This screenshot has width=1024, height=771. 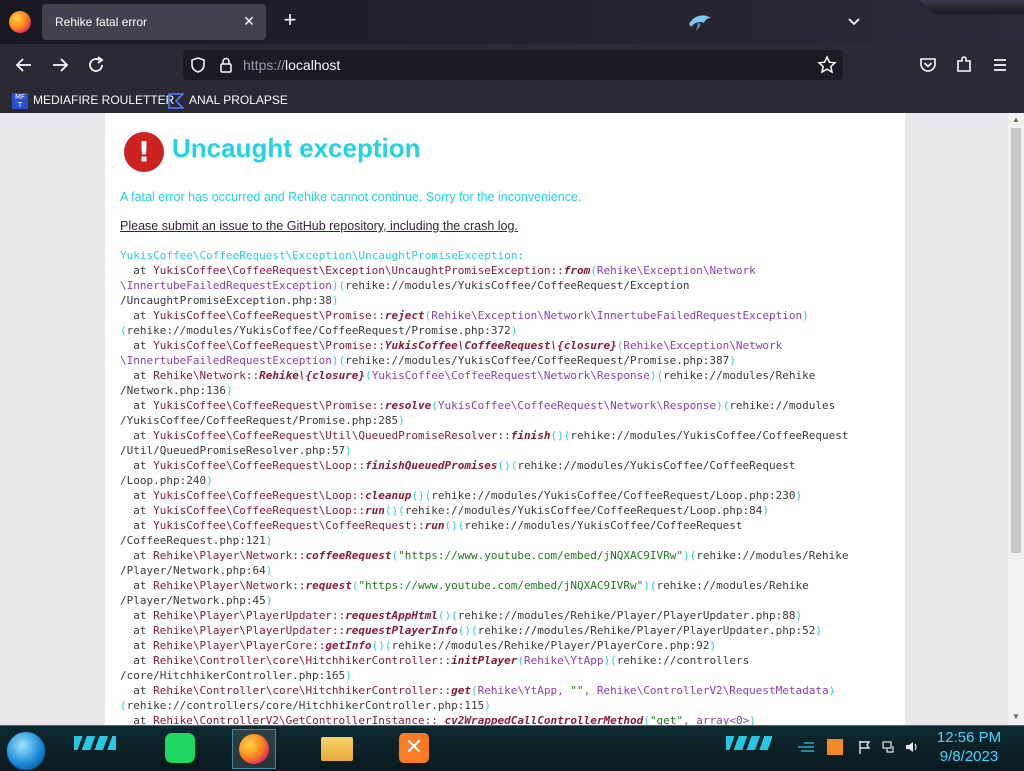 What do you see at coordinates (226, 65) in the screenshot?
I see `lock-icon` at bounding box center [226, 65].